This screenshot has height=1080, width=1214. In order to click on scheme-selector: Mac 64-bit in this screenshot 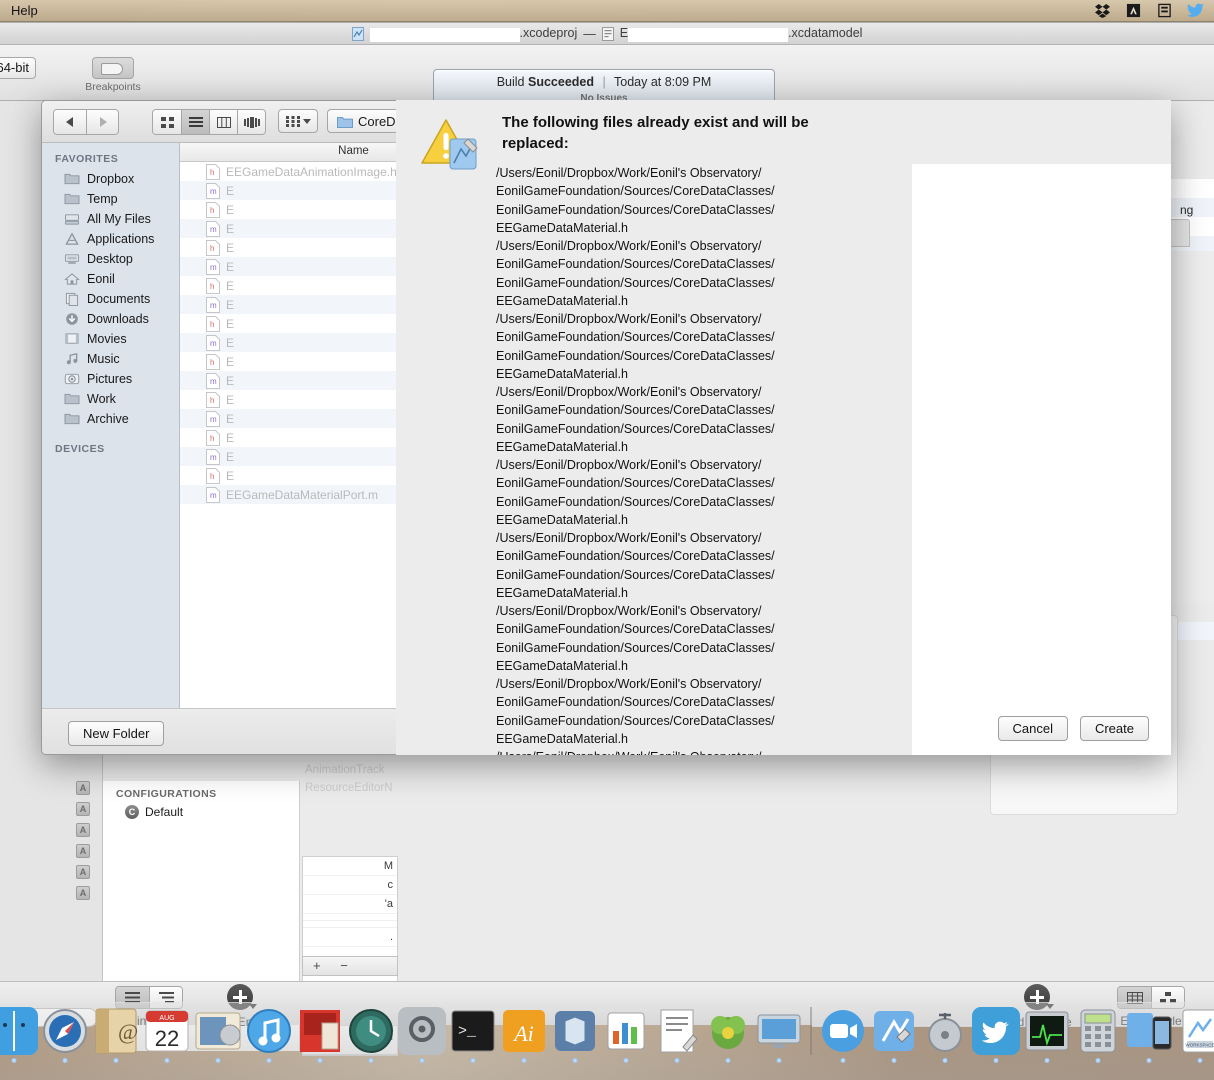, I will do `click(18, 68)`.